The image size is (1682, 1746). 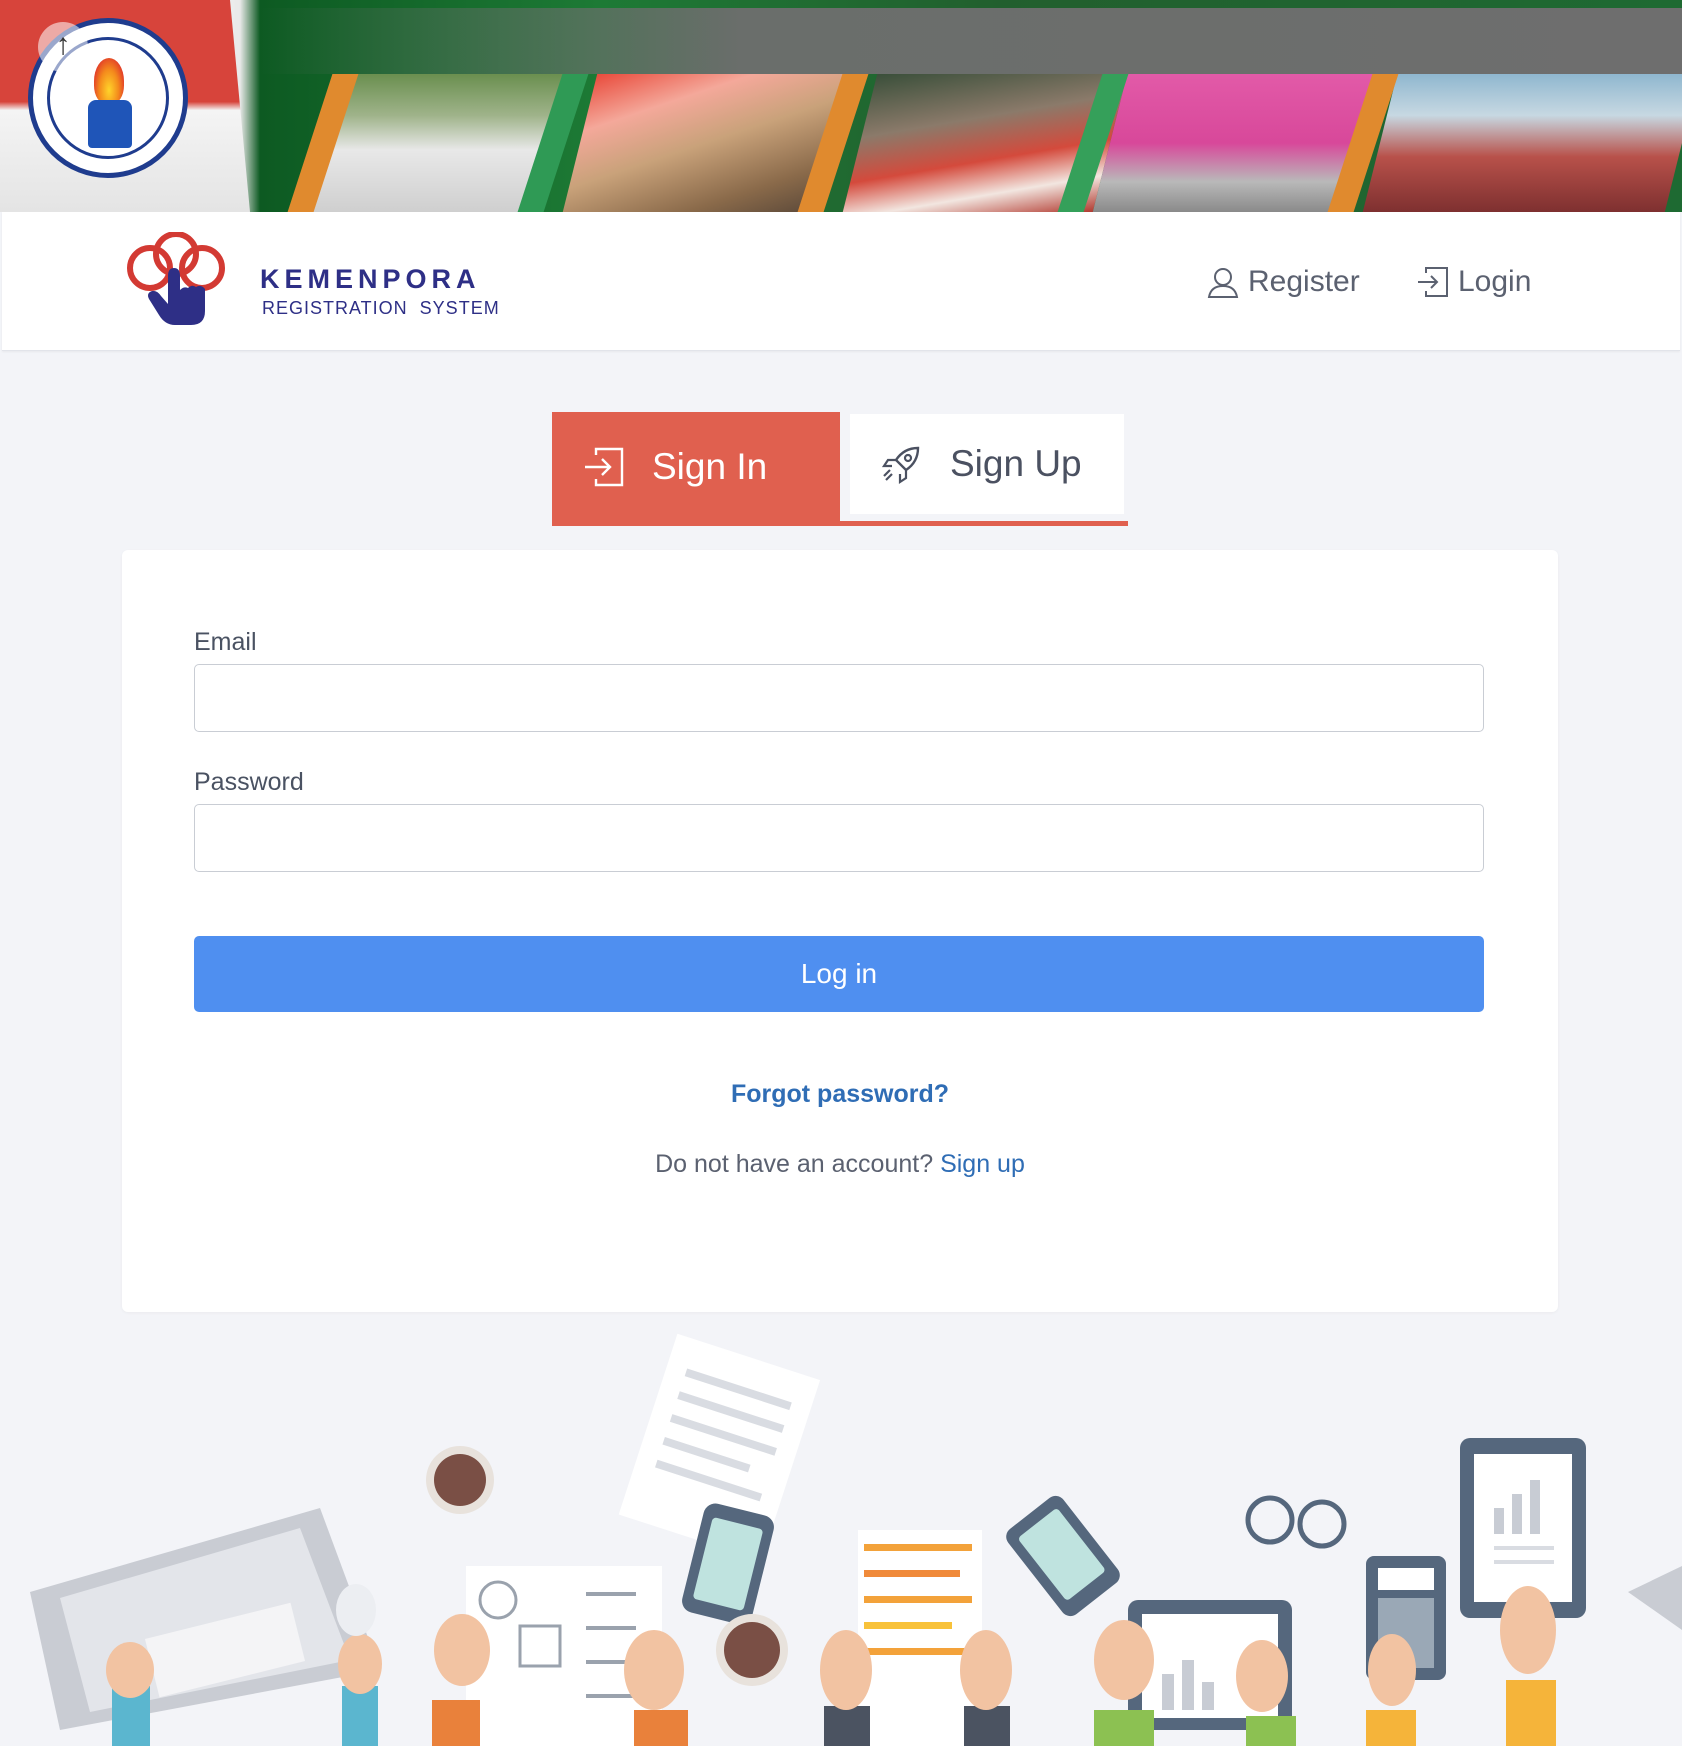 What do you see at coordinates (900, 465) in the screenshot?
I see `rocket-icon` at bounding box center [900, 465].